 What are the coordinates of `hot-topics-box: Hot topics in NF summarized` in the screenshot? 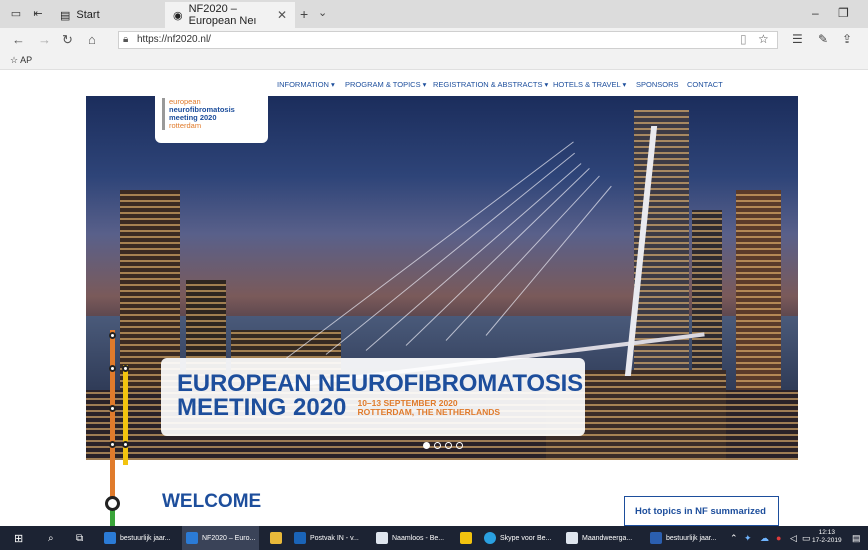 It's located at (701, 511).